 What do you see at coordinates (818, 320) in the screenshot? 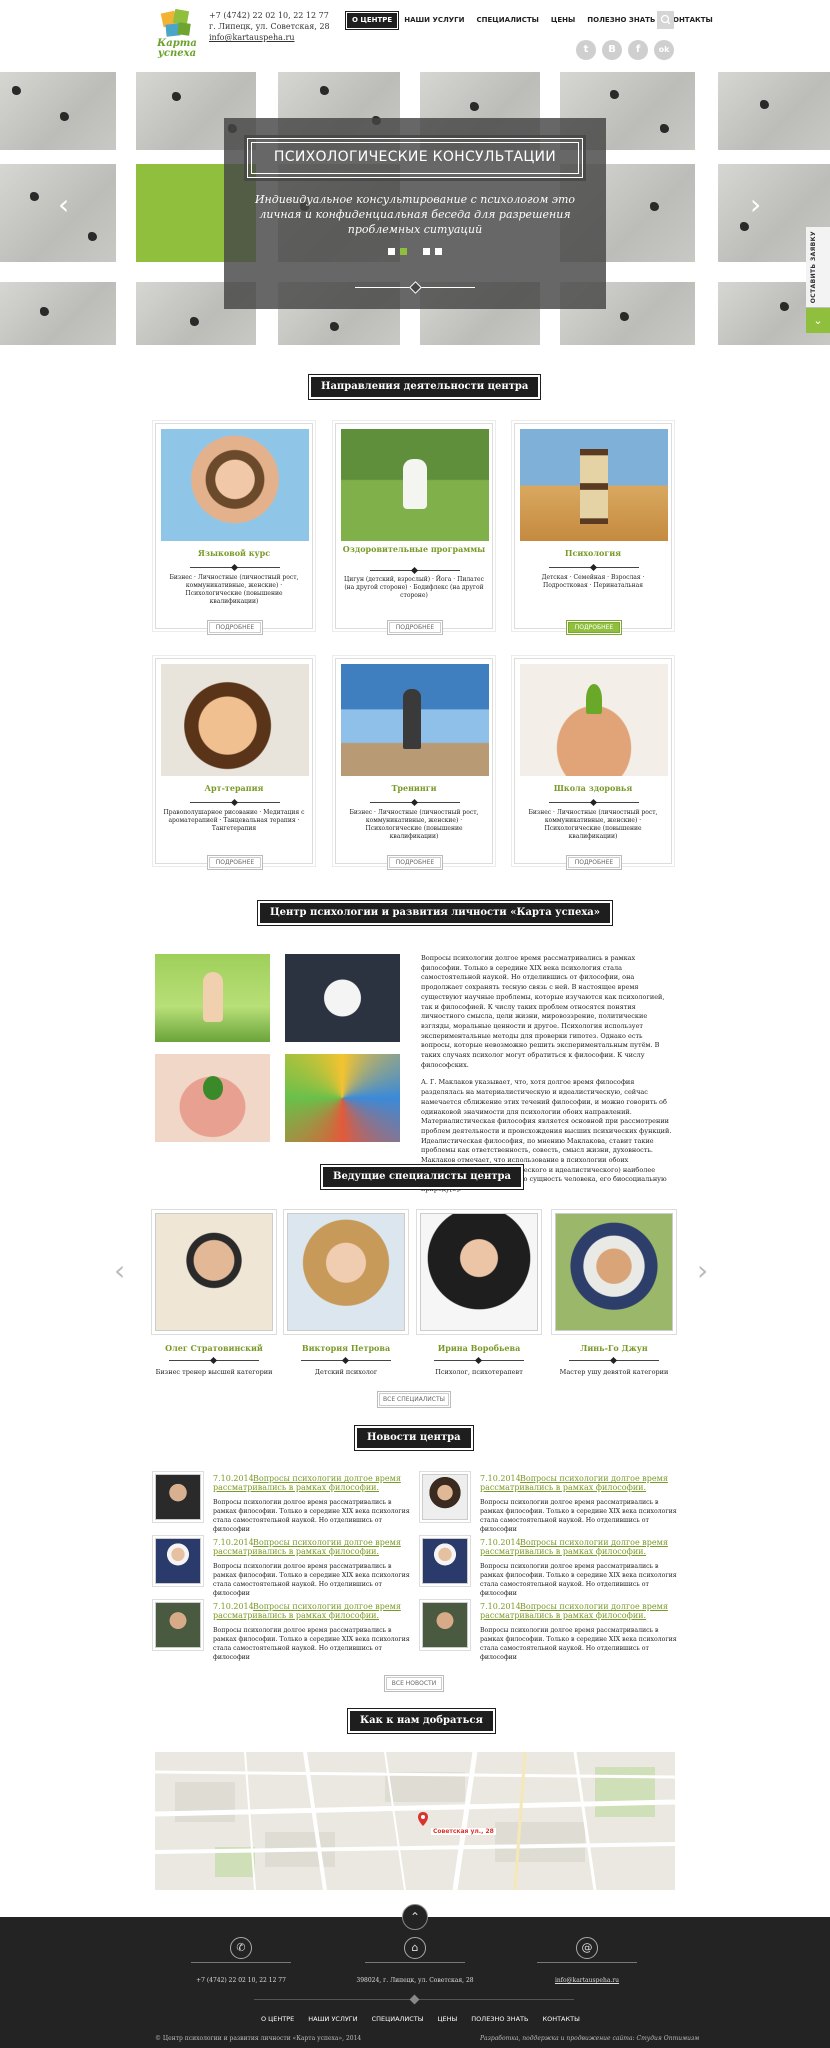
I see `chevron-down-icon: ⌄` at bounding box center [818, 320].